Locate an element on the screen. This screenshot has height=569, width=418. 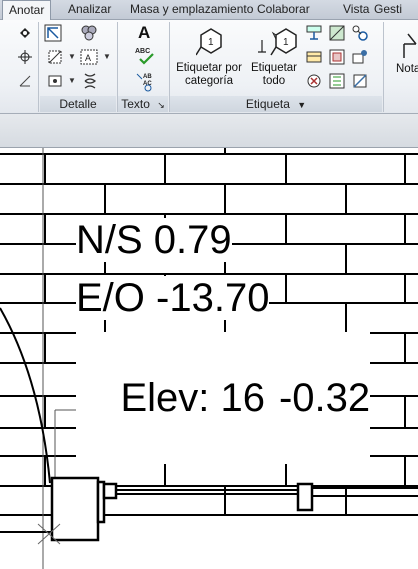
slope-icon is located at coordinates (25, 81).